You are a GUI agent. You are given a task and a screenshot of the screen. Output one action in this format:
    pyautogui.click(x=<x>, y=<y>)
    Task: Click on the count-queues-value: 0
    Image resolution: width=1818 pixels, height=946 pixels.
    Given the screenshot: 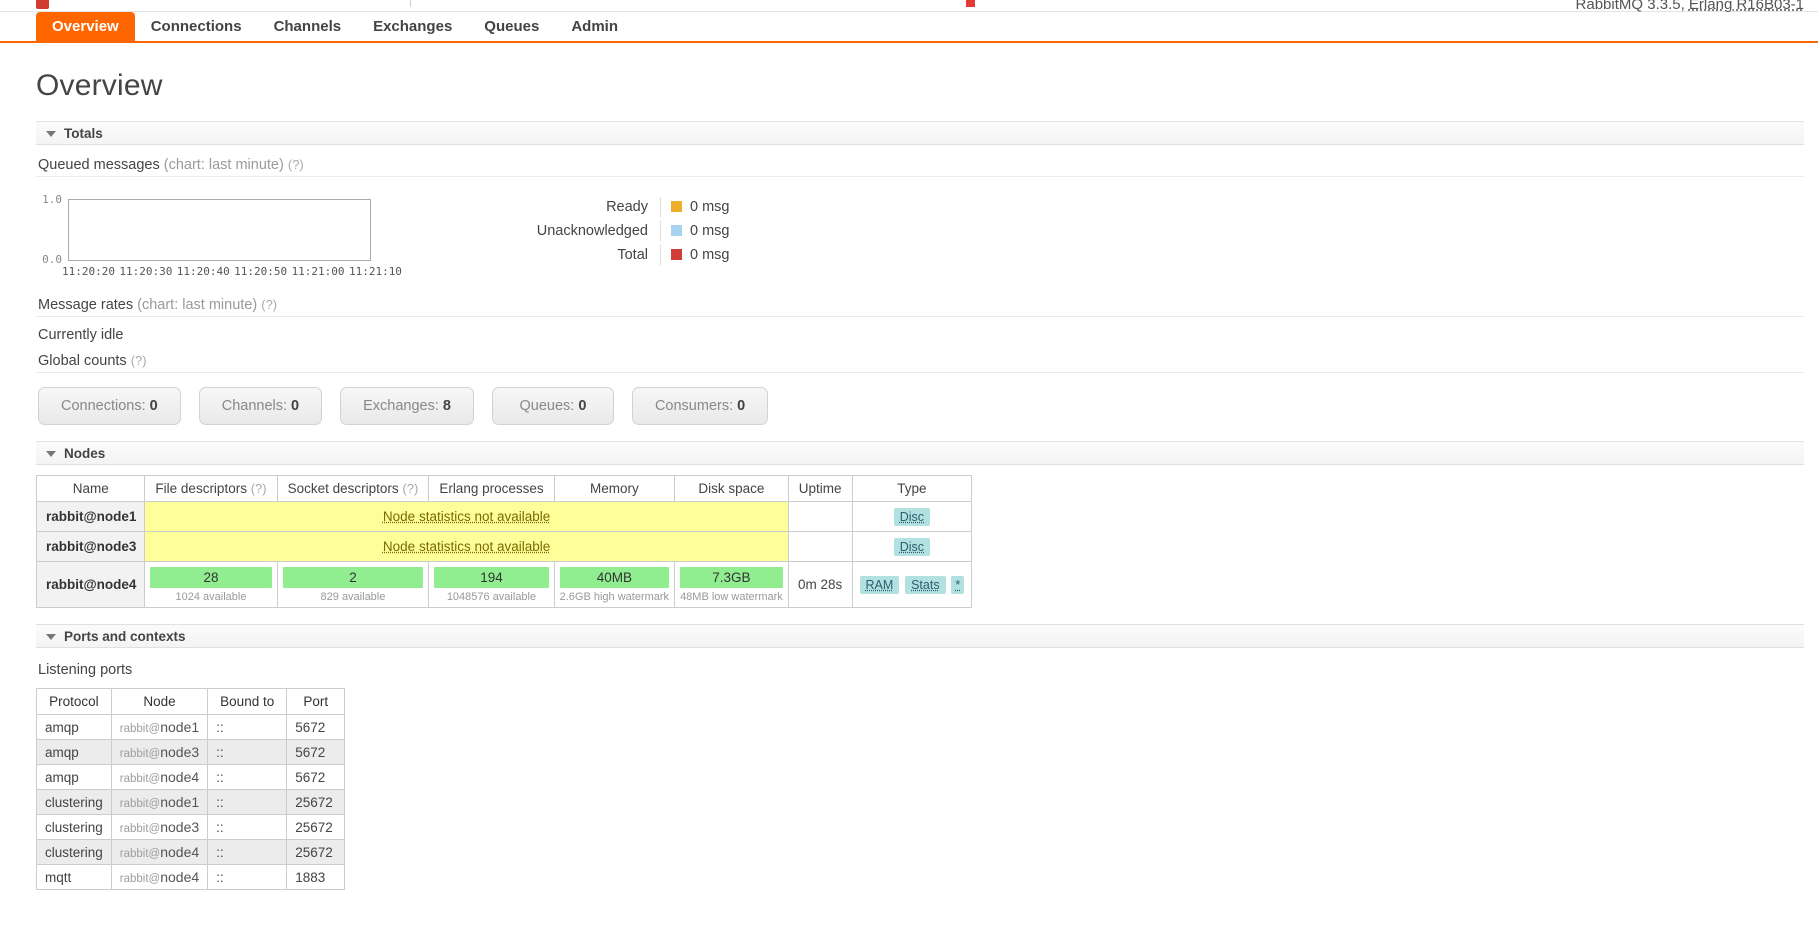 What is the action you would take?
    pyautogui.click(x=582, y=406)
    